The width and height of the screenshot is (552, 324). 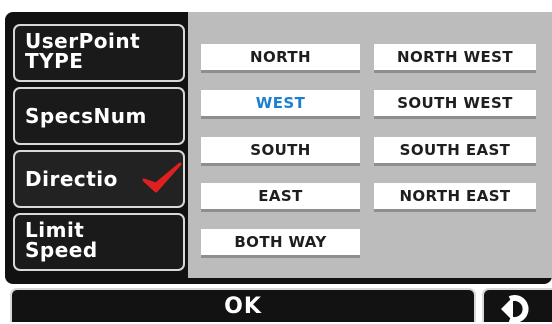 What do you see at coordinates (162, 177) in the screenshot?
I see `check-icon` at bounding box center [162, 177].